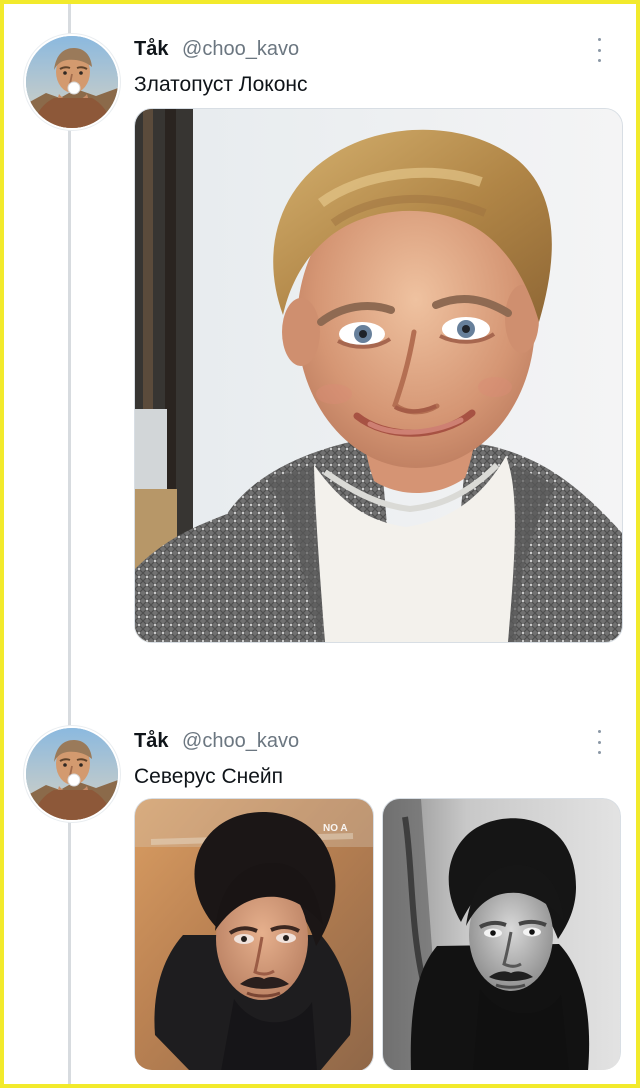 This screenshot has width=640, height=1088. I want to click on watermark-text: NO A, so click(335, 828).